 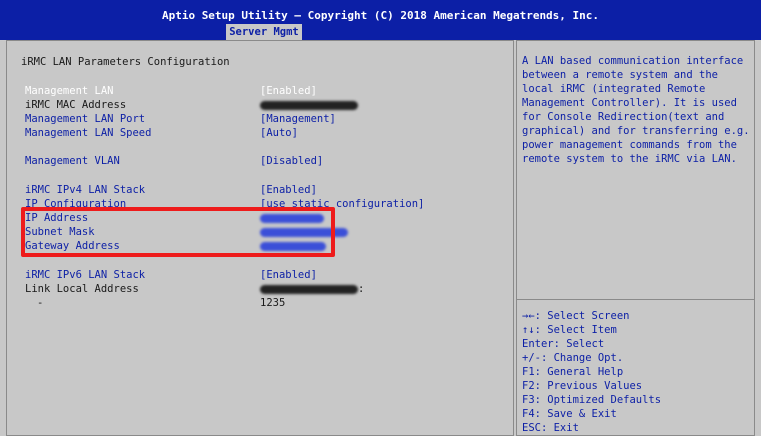 What do you see at coordinates (85, 119) in the screenshot?
I see `setting-label: Management LAN Port` at bounding box center [85, 119].